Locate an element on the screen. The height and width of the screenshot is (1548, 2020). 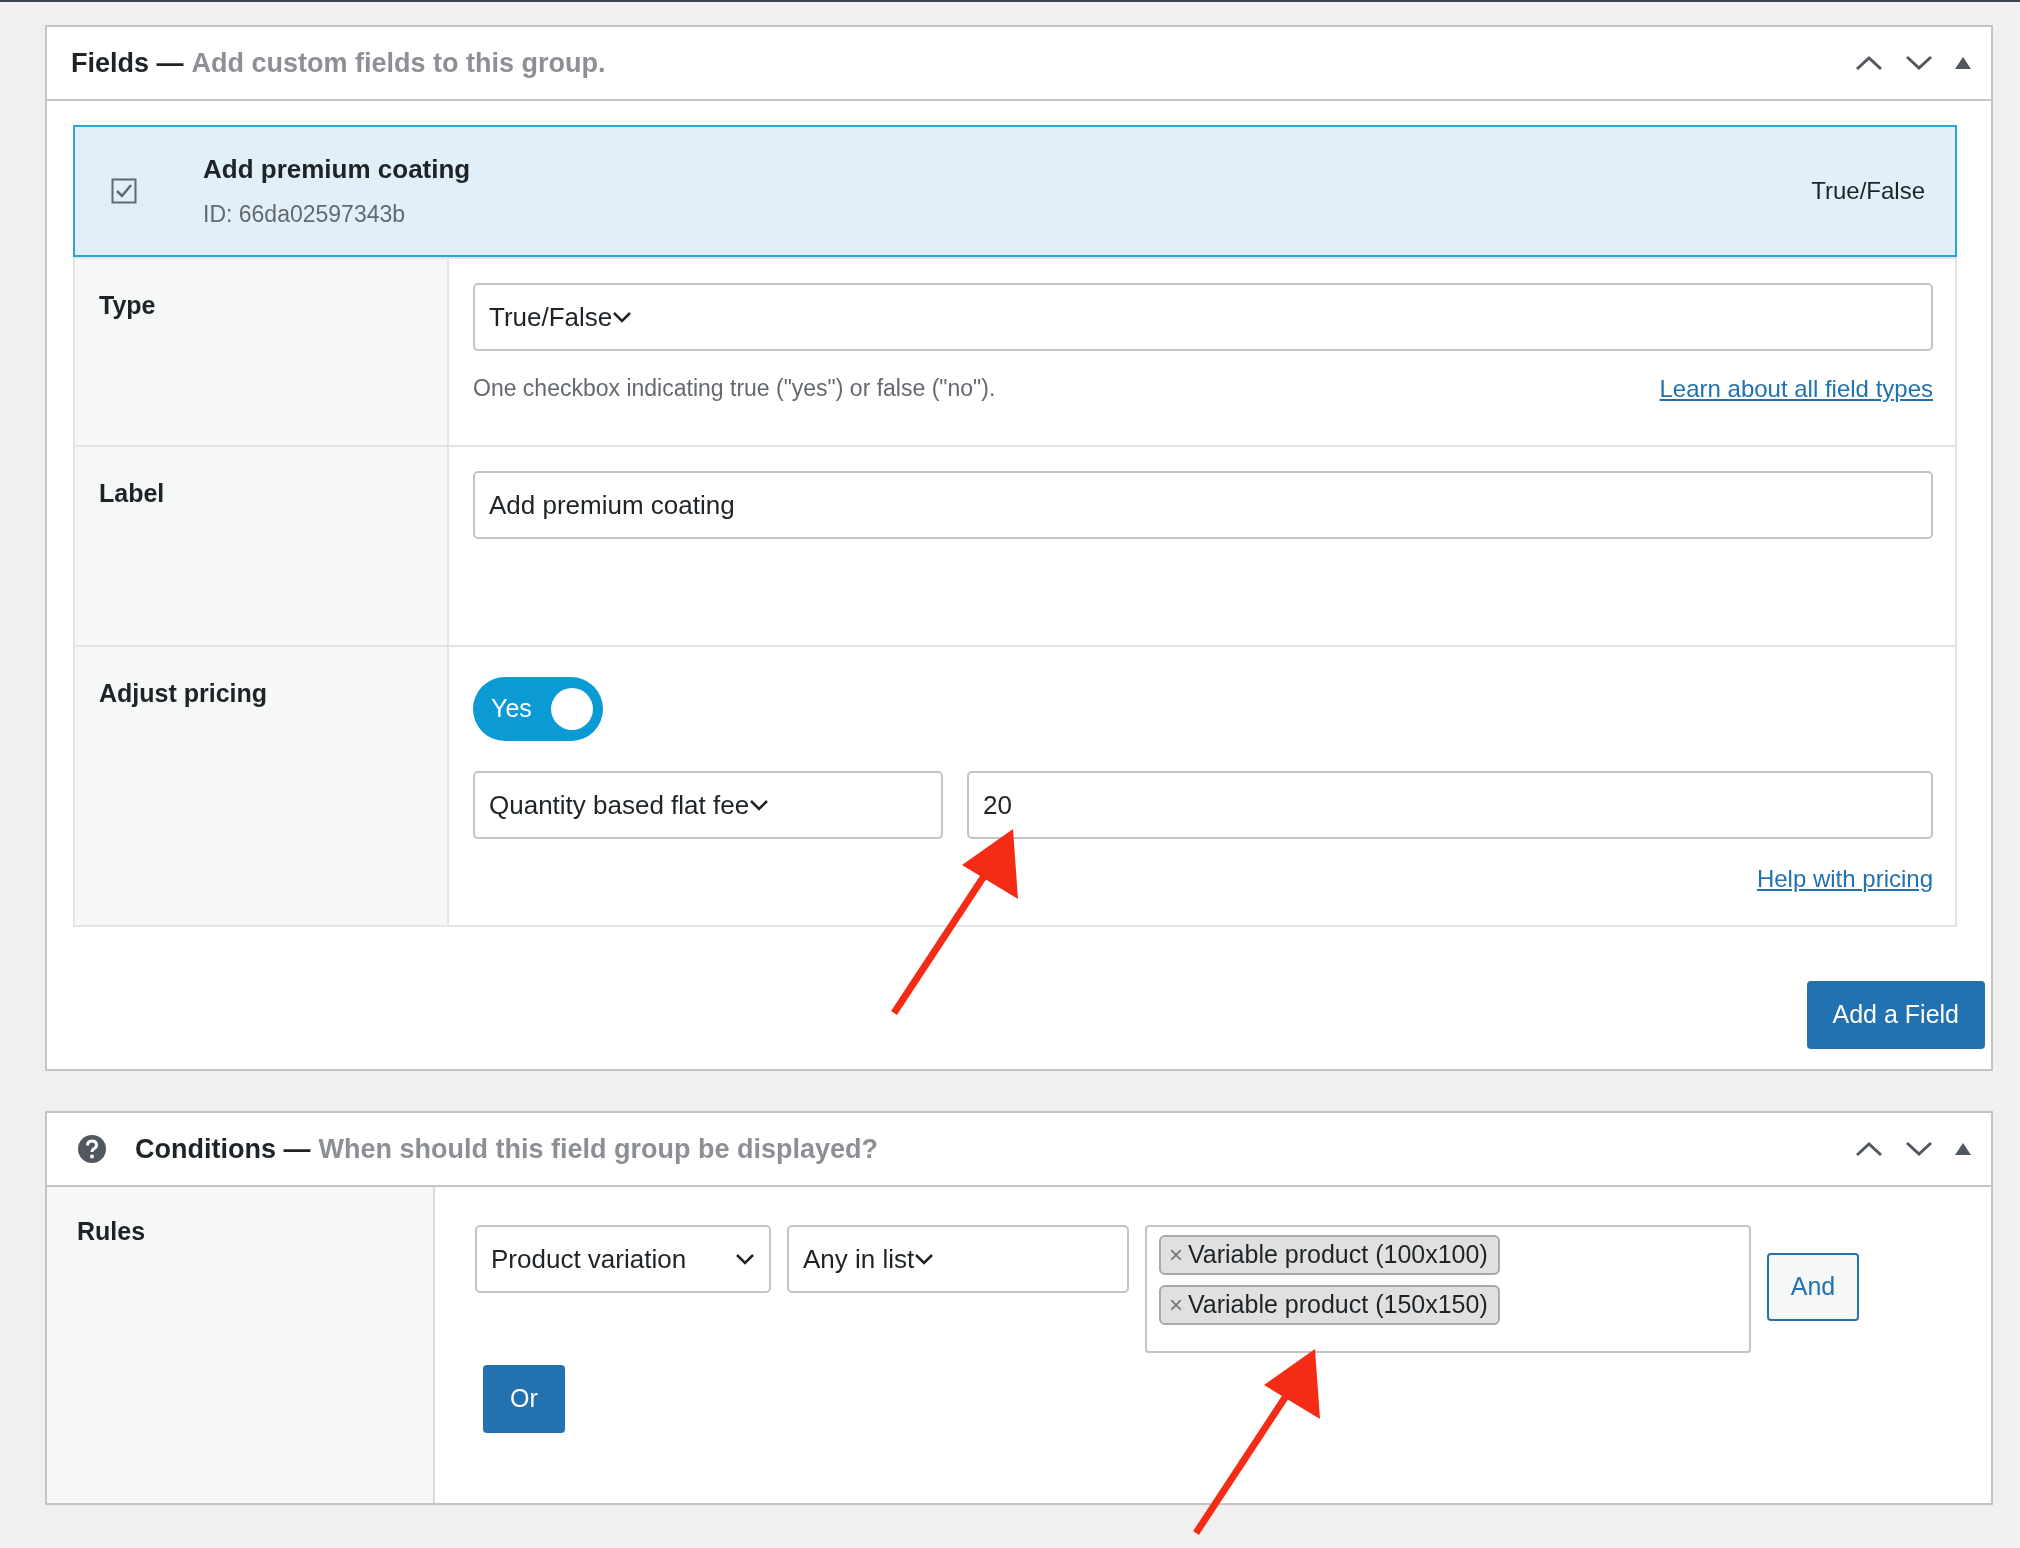
rule-param-select: Product variation is located at coordinates (623, 1259).